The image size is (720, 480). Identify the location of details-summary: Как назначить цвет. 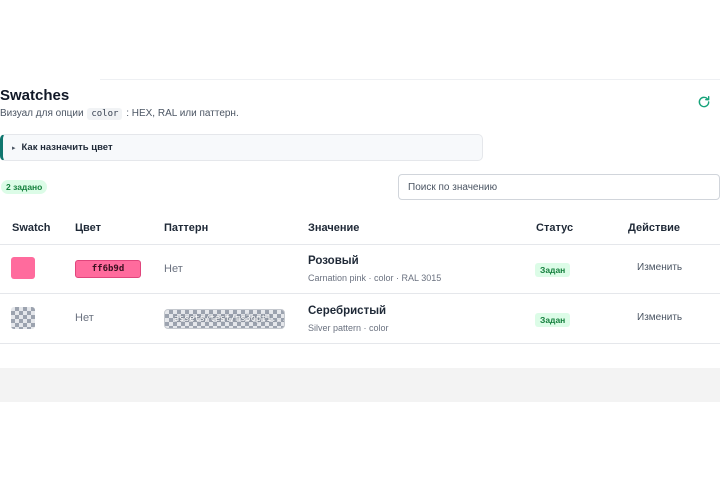
(67, 147).